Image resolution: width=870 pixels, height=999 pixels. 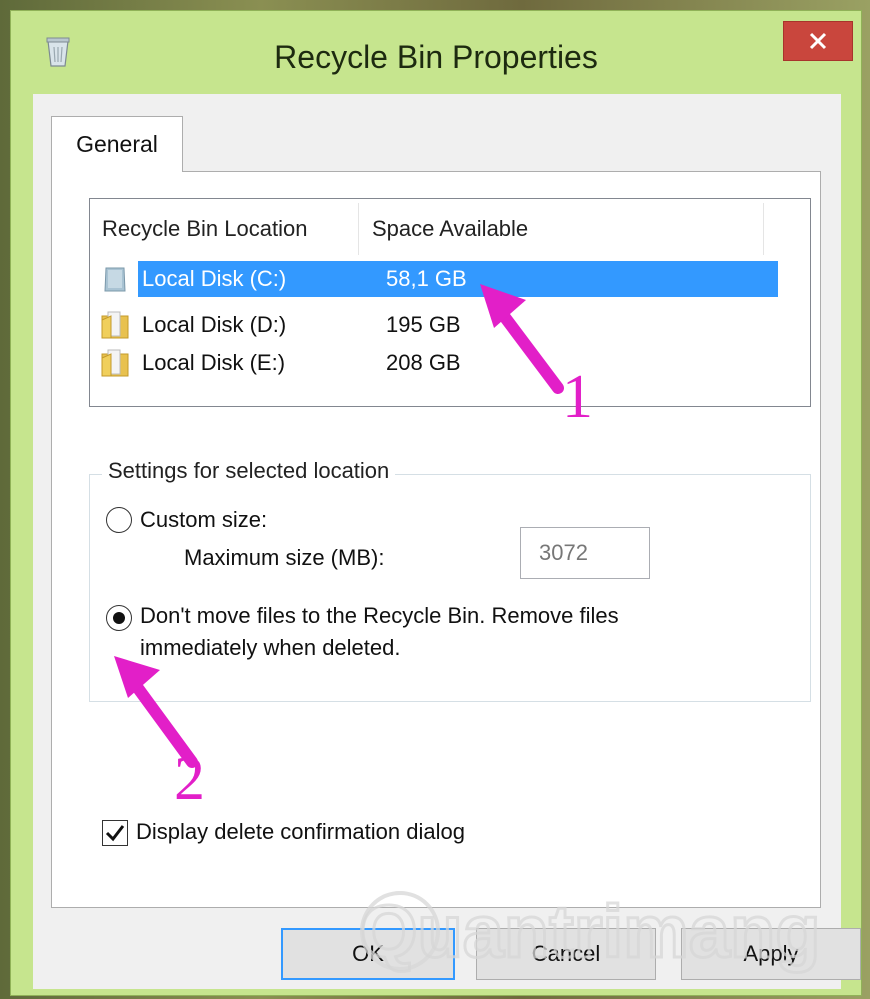 I want to click on column-header-space: Space Available, so click(x=450, y=229).